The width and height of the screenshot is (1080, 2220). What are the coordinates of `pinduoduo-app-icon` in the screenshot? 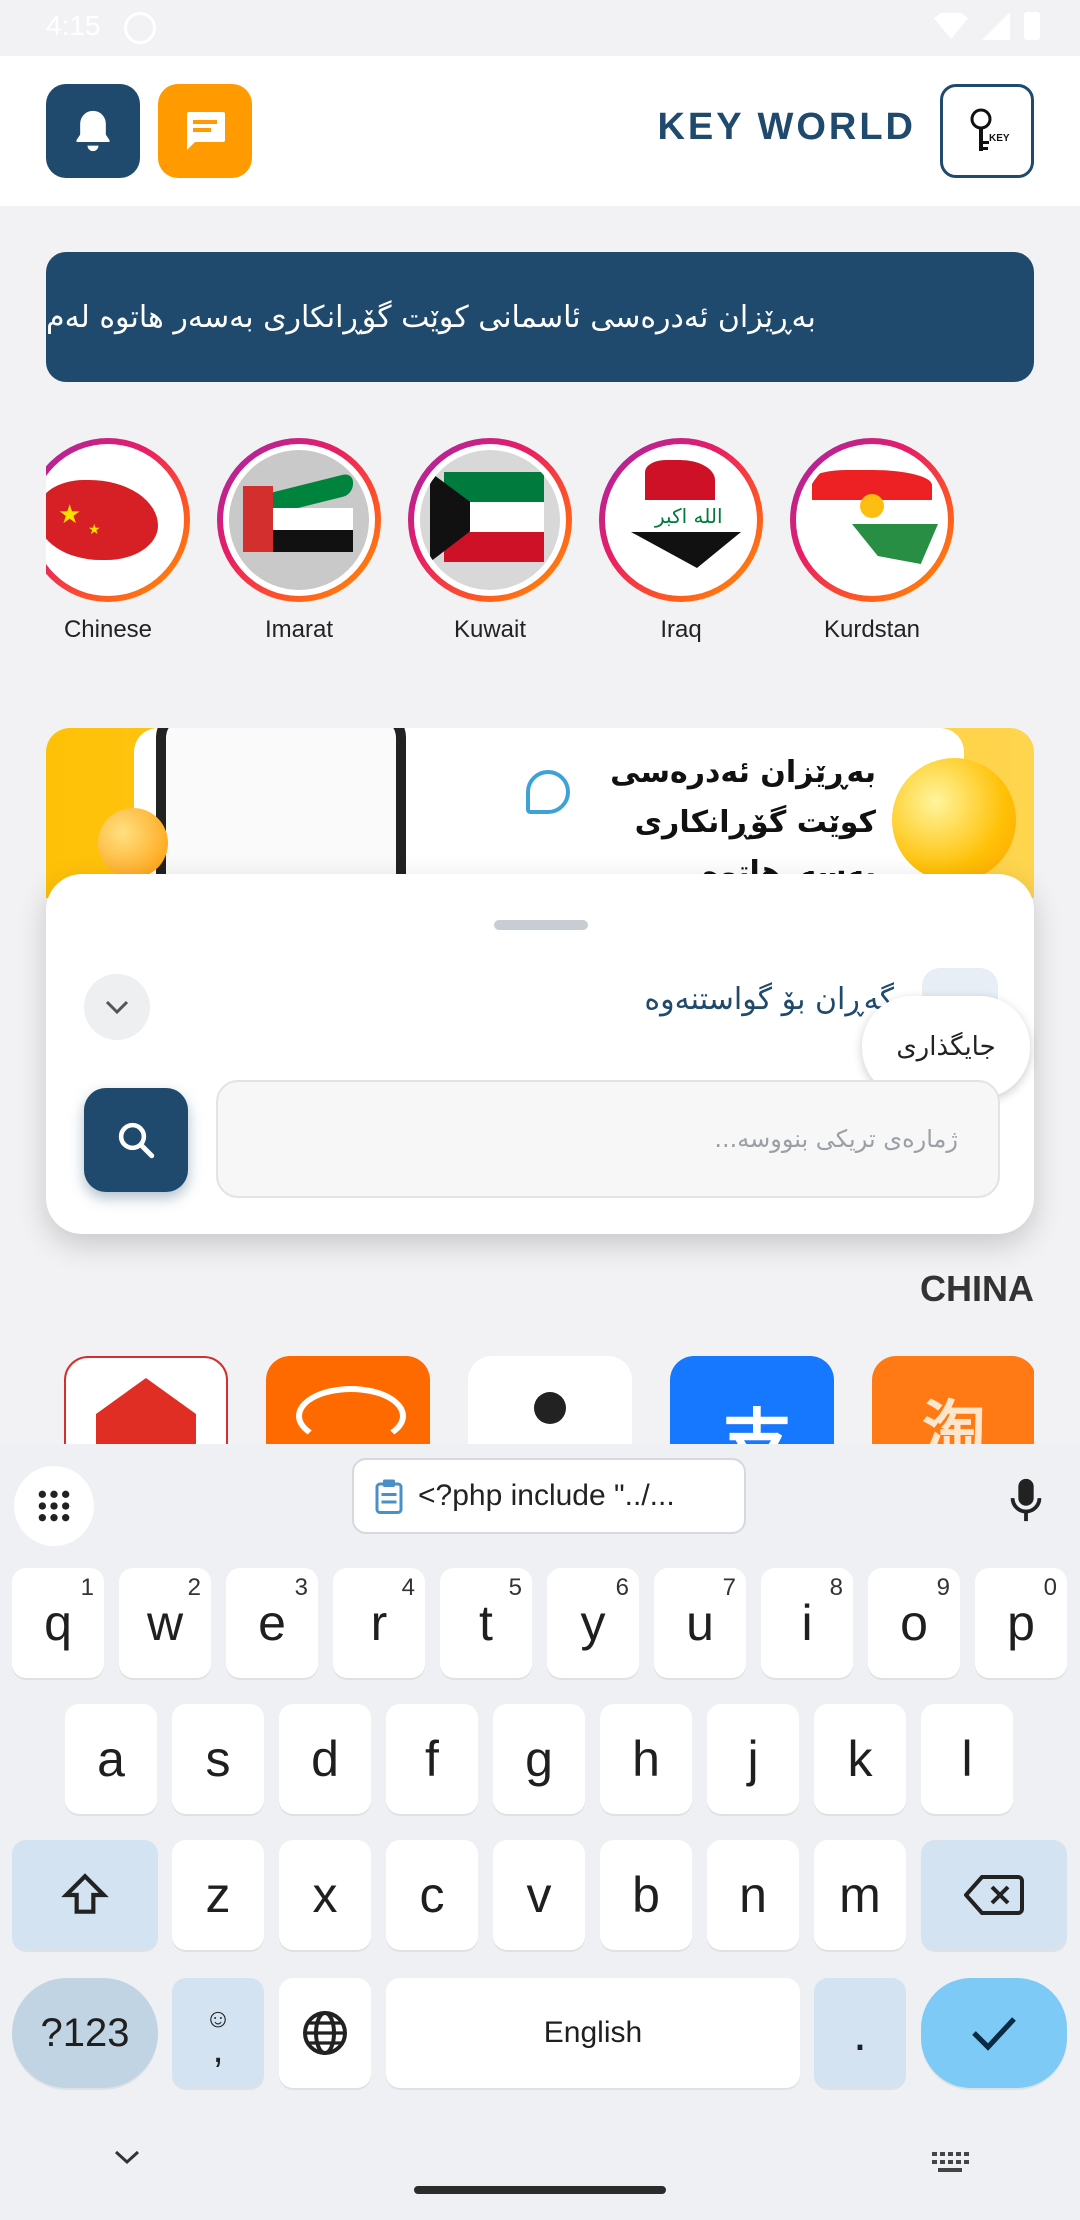 It's located at (146, 1400).